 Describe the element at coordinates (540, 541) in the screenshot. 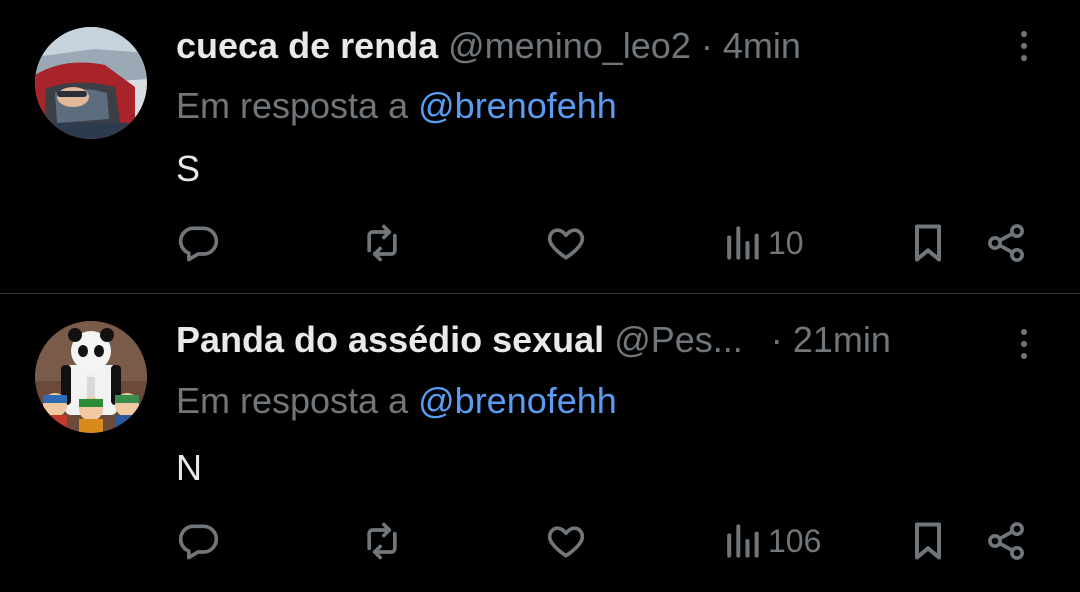

I see `action-bar: 106` at that location.